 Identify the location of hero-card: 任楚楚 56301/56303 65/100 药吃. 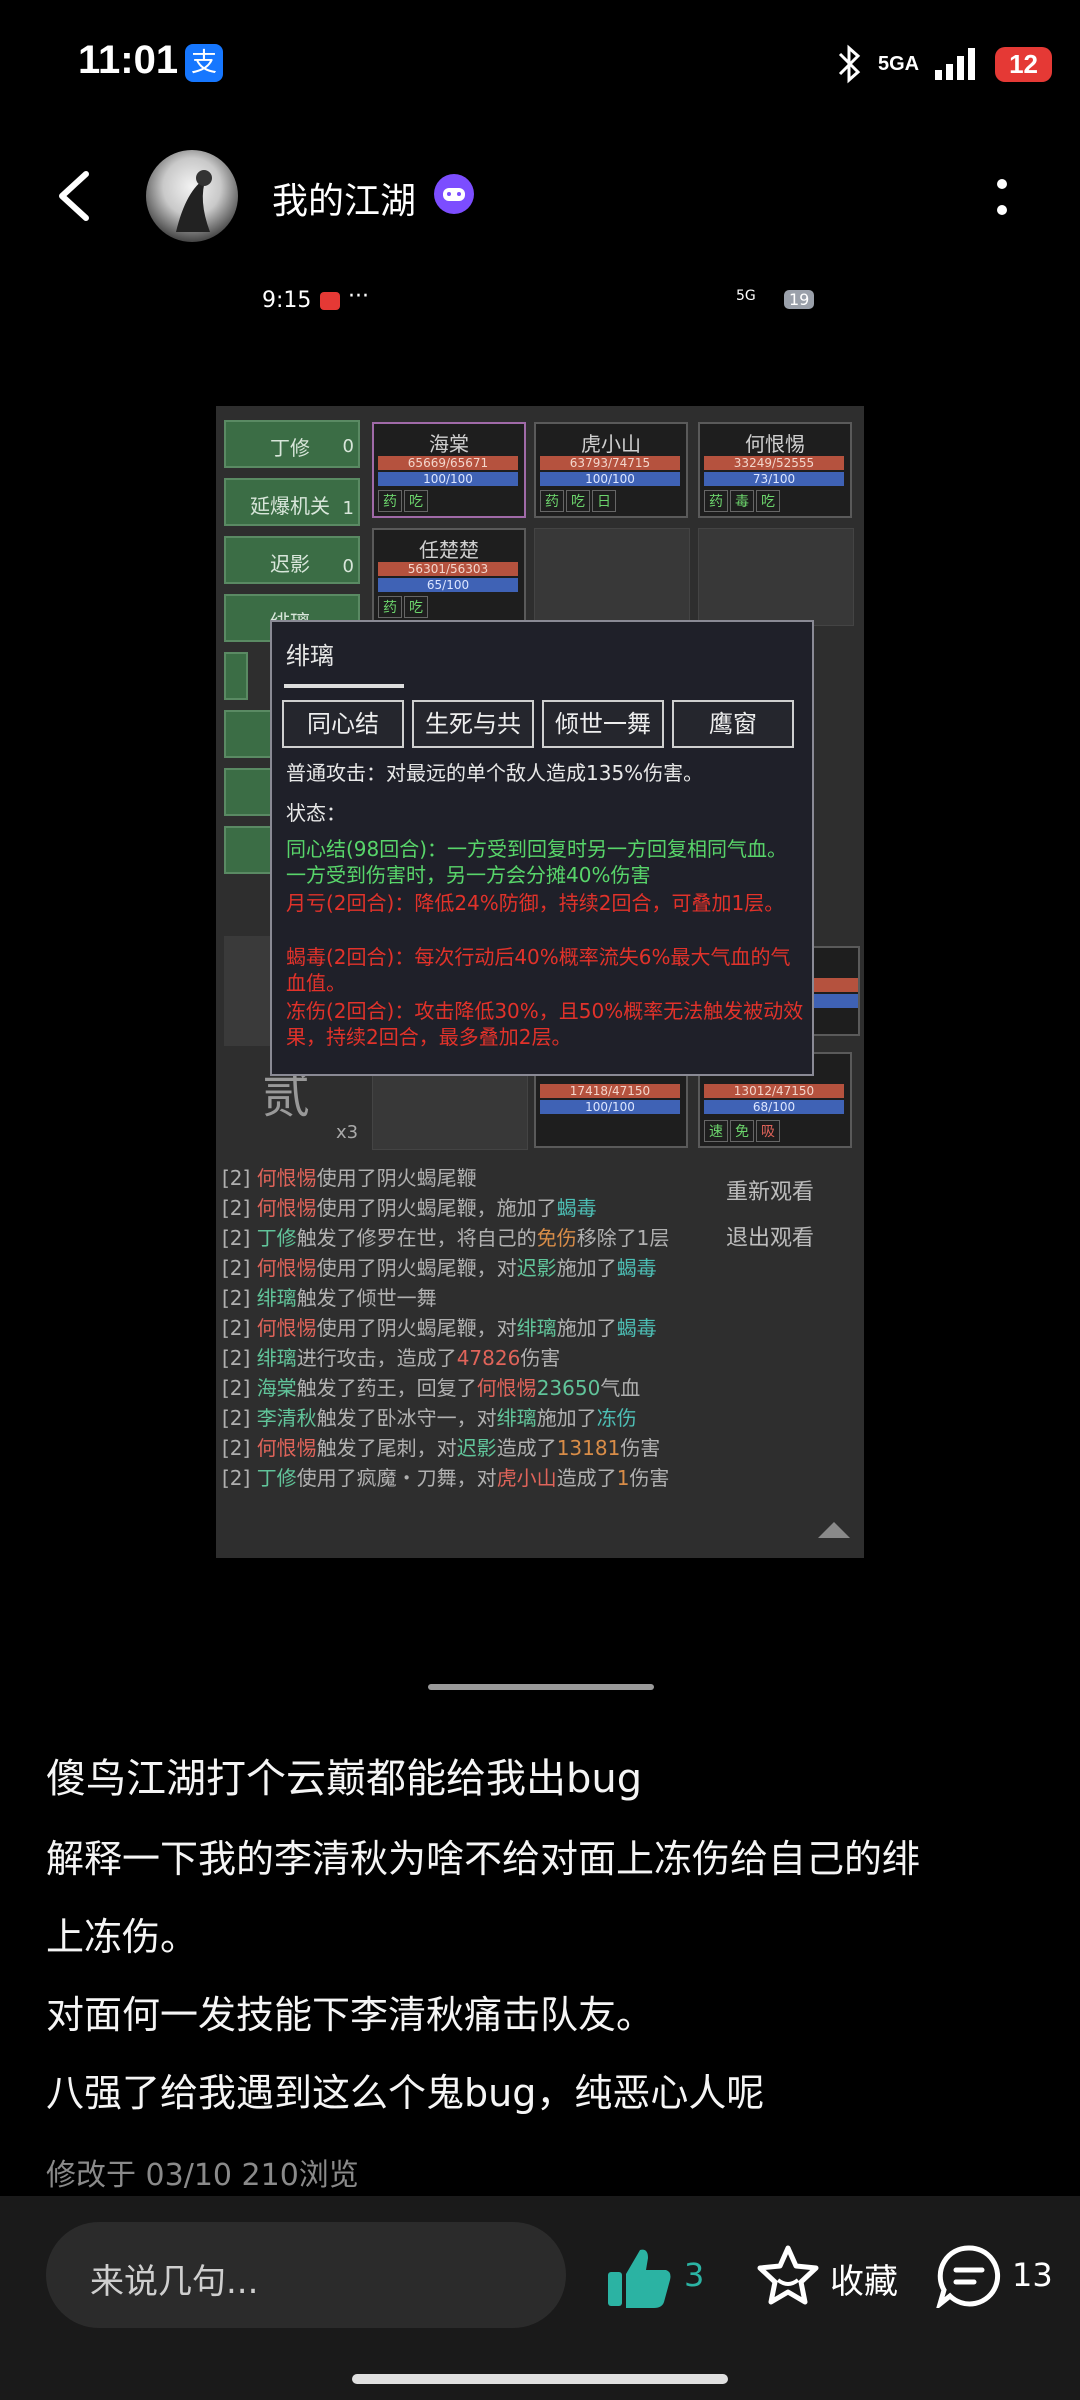
(449, 576).